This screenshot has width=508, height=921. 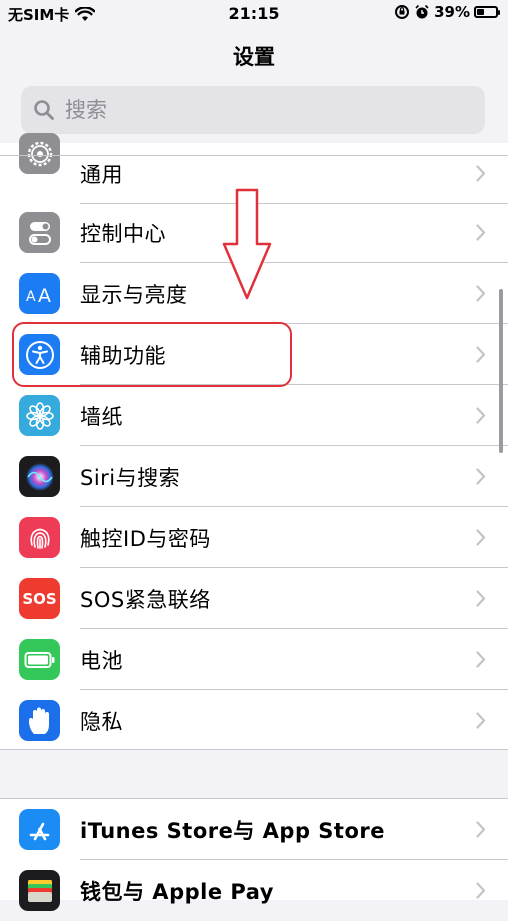 I want to click on search-bar, so click(x=253, y=110).